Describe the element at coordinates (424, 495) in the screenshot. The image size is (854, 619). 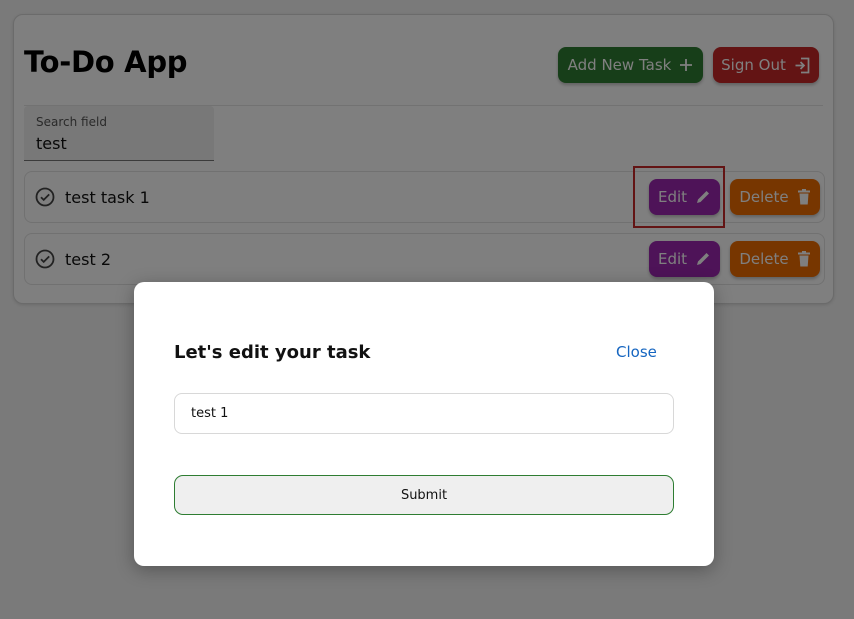
I see `submit-button: Submit` at that location.